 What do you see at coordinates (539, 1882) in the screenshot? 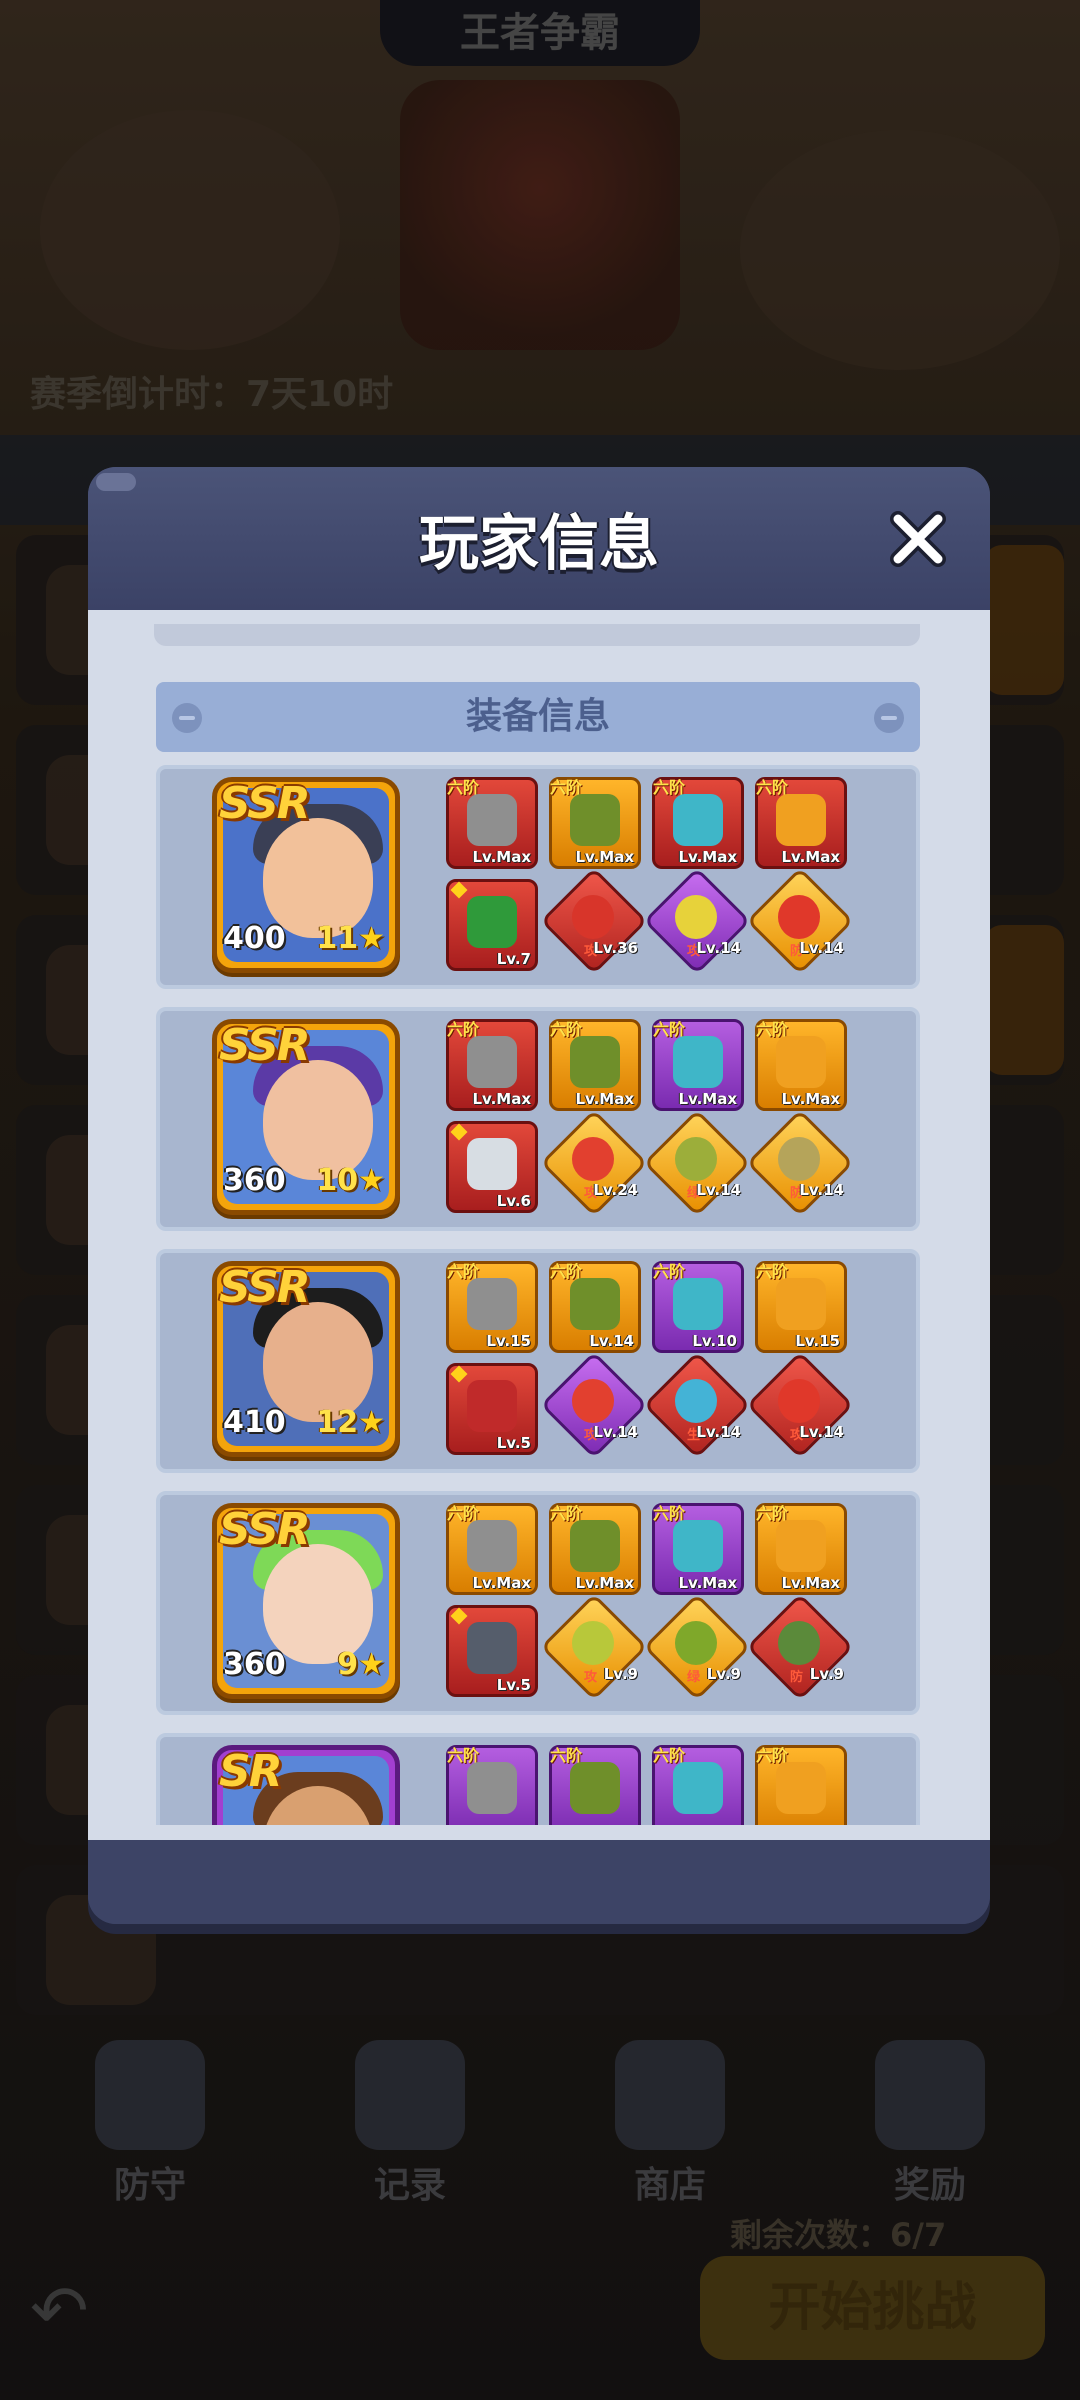
I see `dialog-footer` at bounding box center [539, 1882].